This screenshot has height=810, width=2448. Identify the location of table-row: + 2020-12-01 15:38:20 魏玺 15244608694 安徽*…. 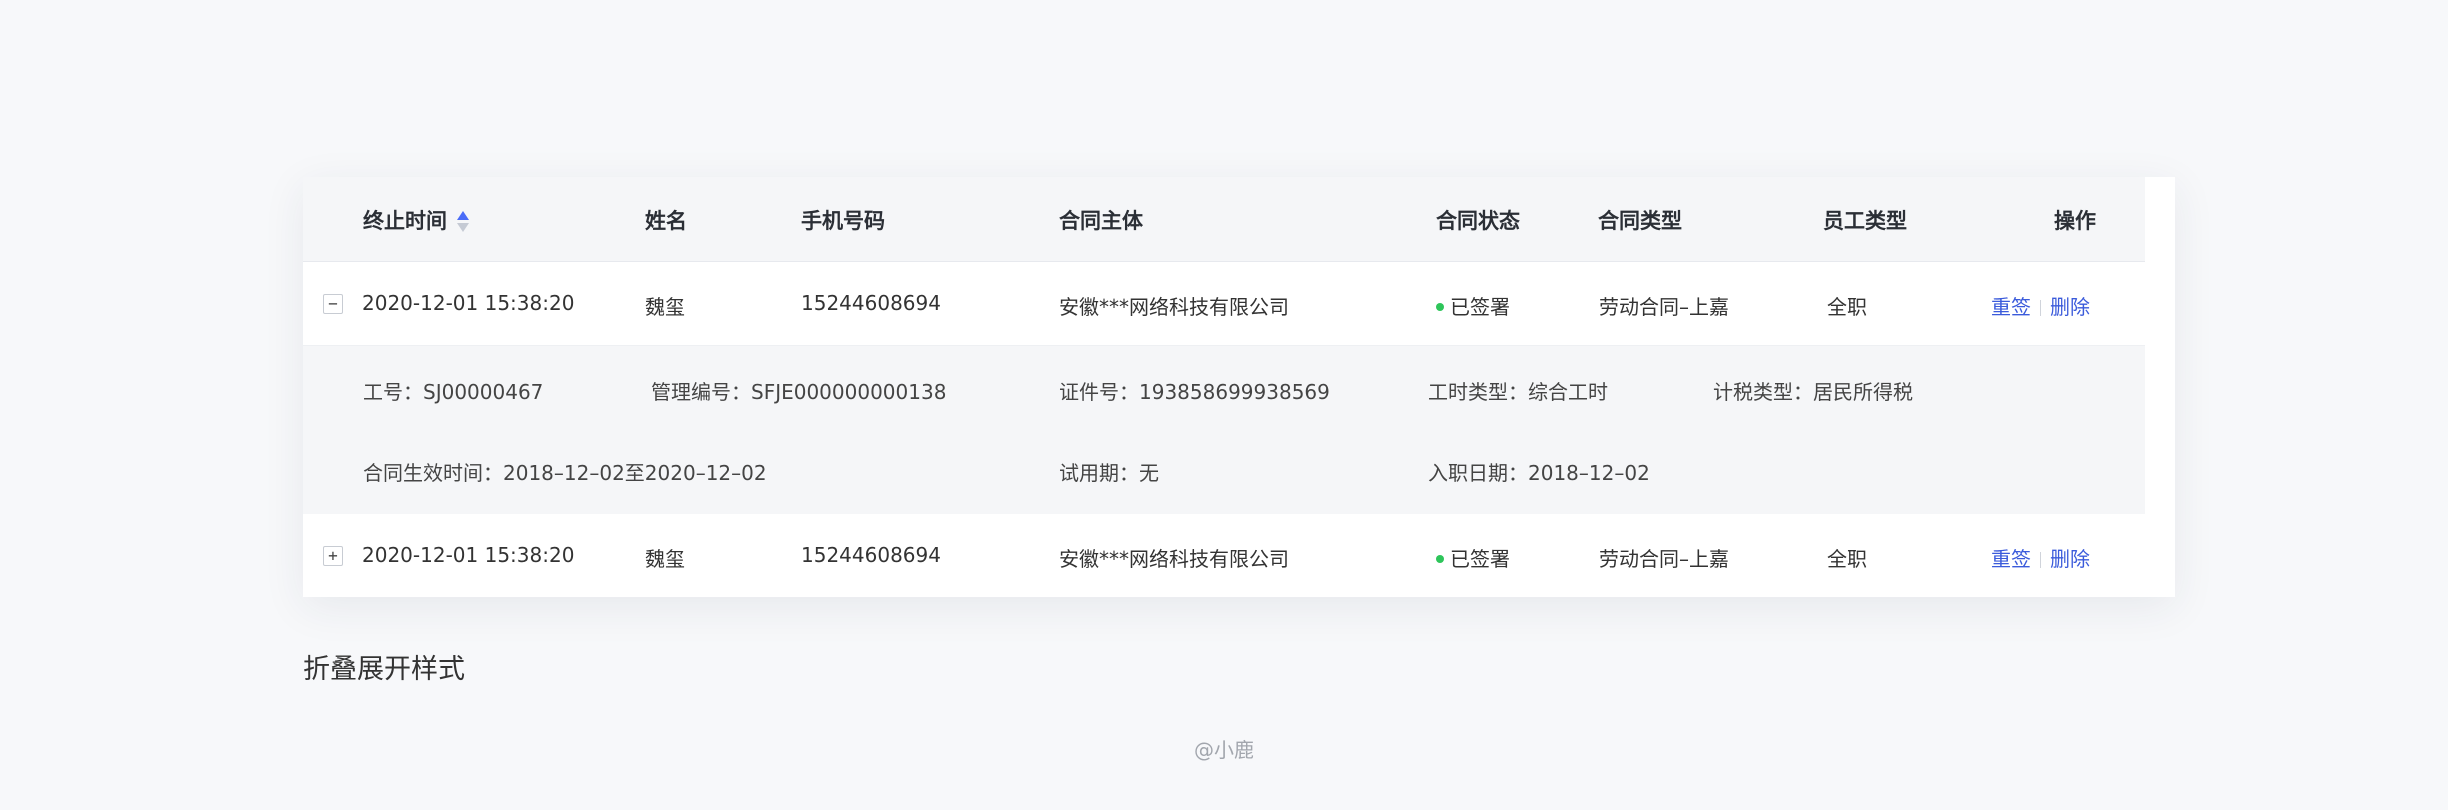
(1224, 555).